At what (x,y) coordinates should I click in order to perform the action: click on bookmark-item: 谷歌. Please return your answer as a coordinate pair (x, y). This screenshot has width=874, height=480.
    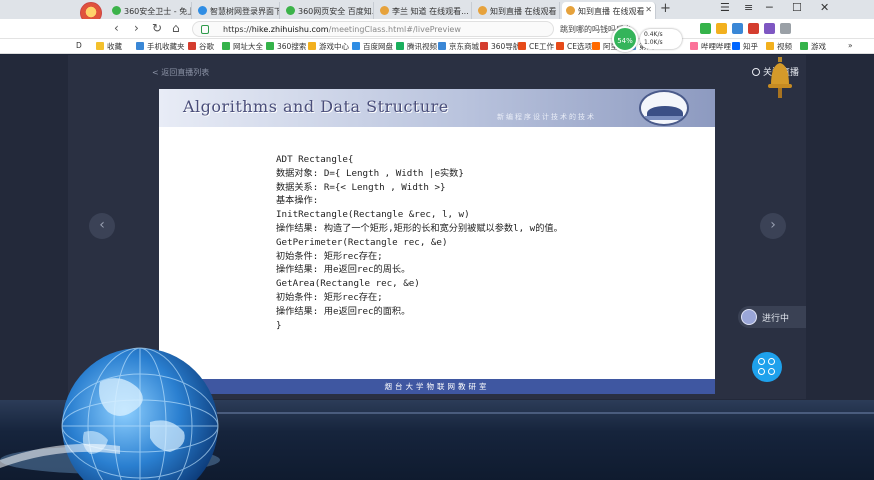
    Looking at the image, I should click on (201, 46).